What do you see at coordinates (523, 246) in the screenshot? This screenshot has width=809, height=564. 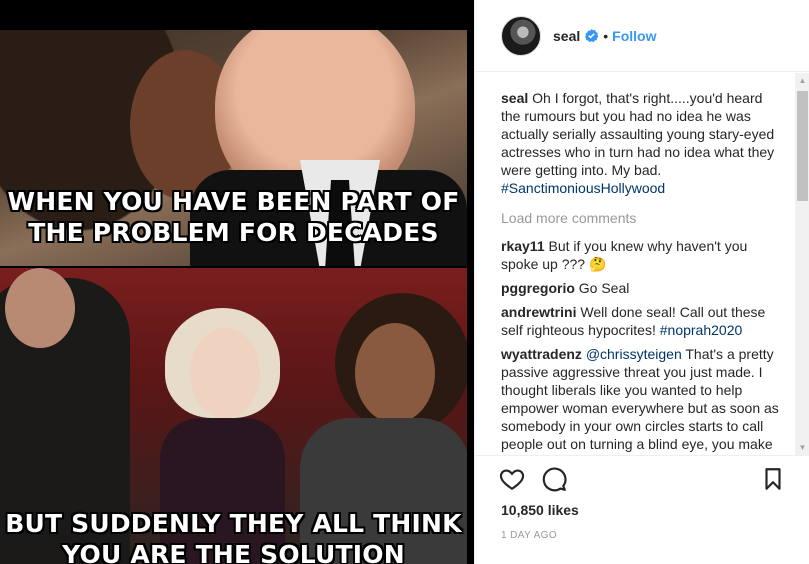 I see `comment-username: rkay11` at bounding box center [523, 246].